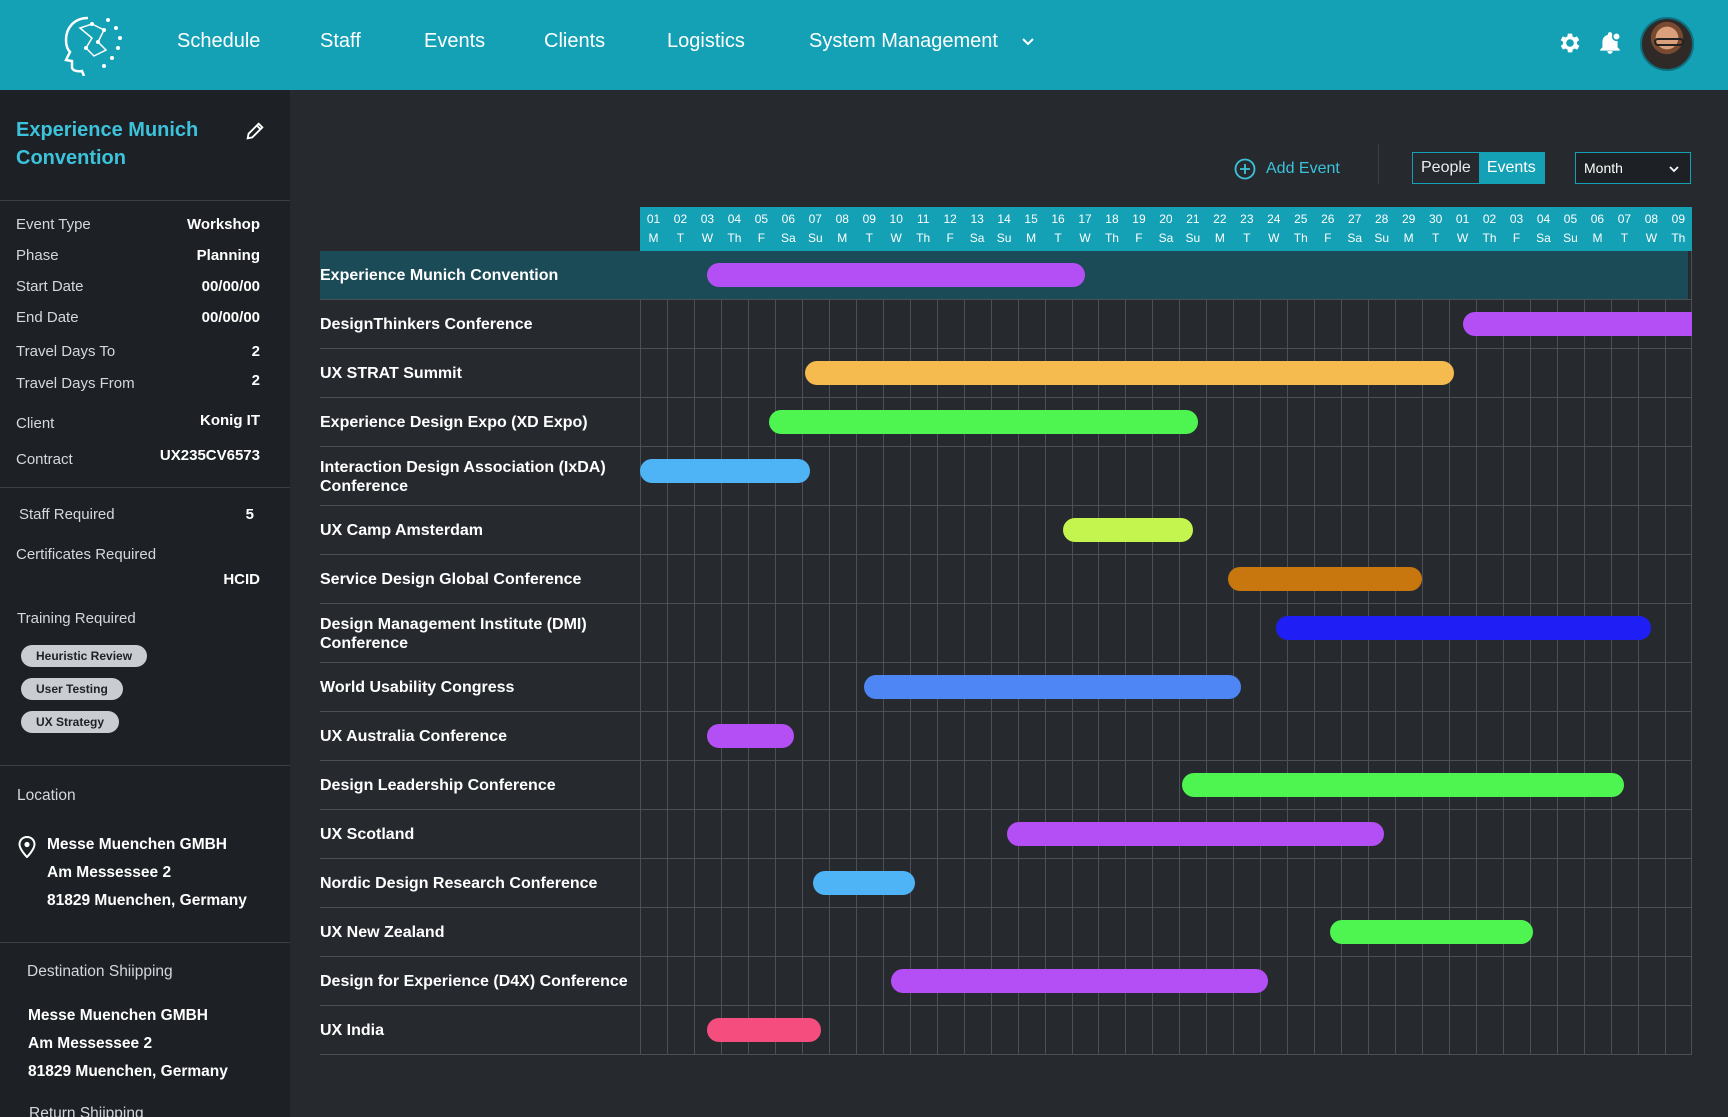 The height and width of the screenshot is (1117, 1728). I want to click on day-header-cell: 08 W, so click(1651, 229).